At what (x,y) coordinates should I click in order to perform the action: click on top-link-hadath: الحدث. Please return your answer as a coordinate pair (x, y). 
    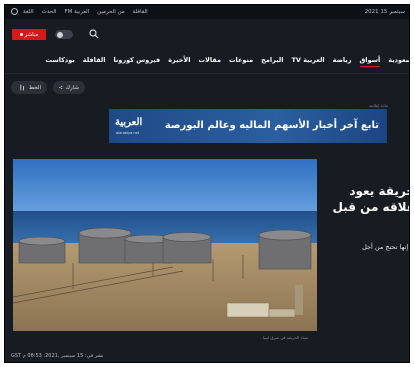
    Looking at the image, I should click on (49, 12).